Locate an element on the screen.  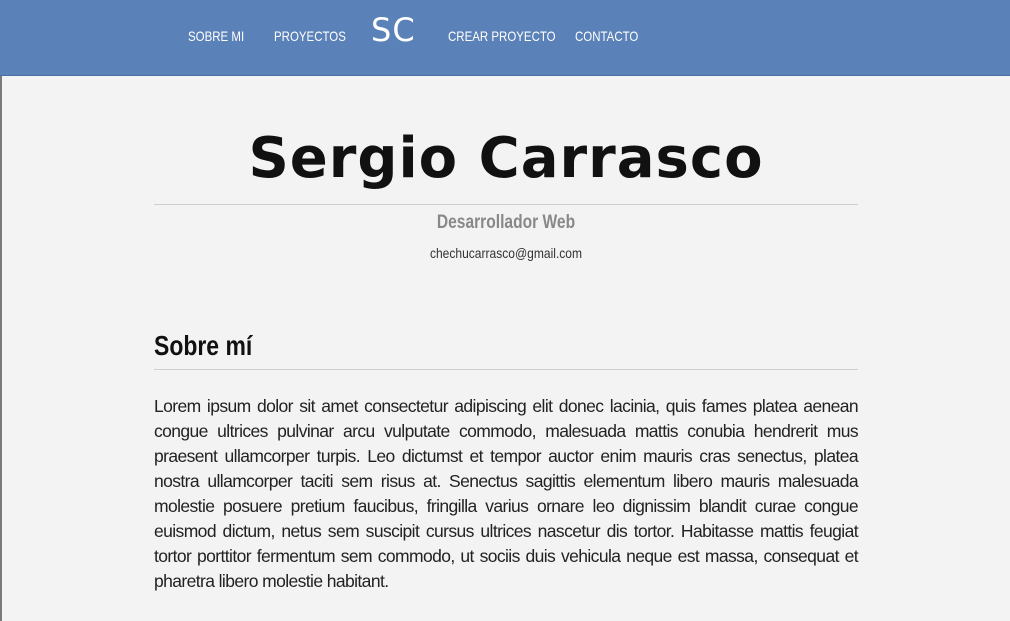
hero-email: chechucarrasco@gmail.com is located at coordinates (505, 253).